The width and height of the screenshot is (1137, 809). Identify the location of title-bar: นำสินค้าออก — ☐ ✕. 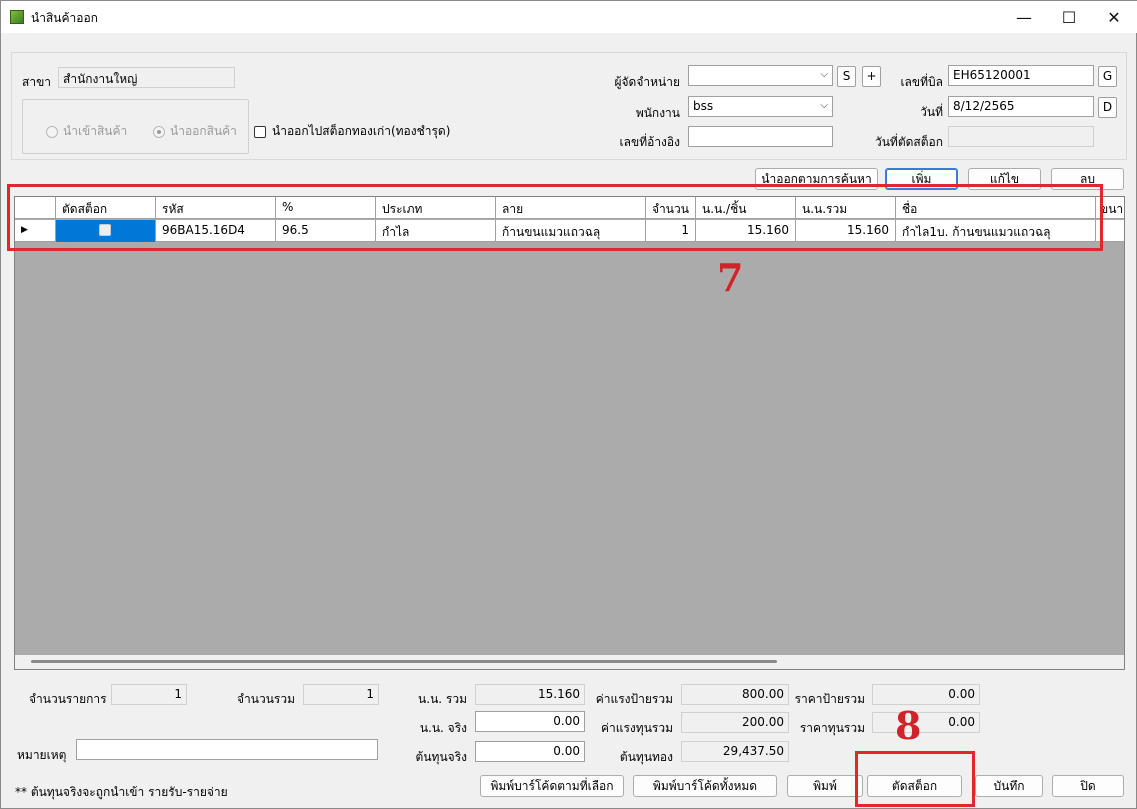
(569, 17).